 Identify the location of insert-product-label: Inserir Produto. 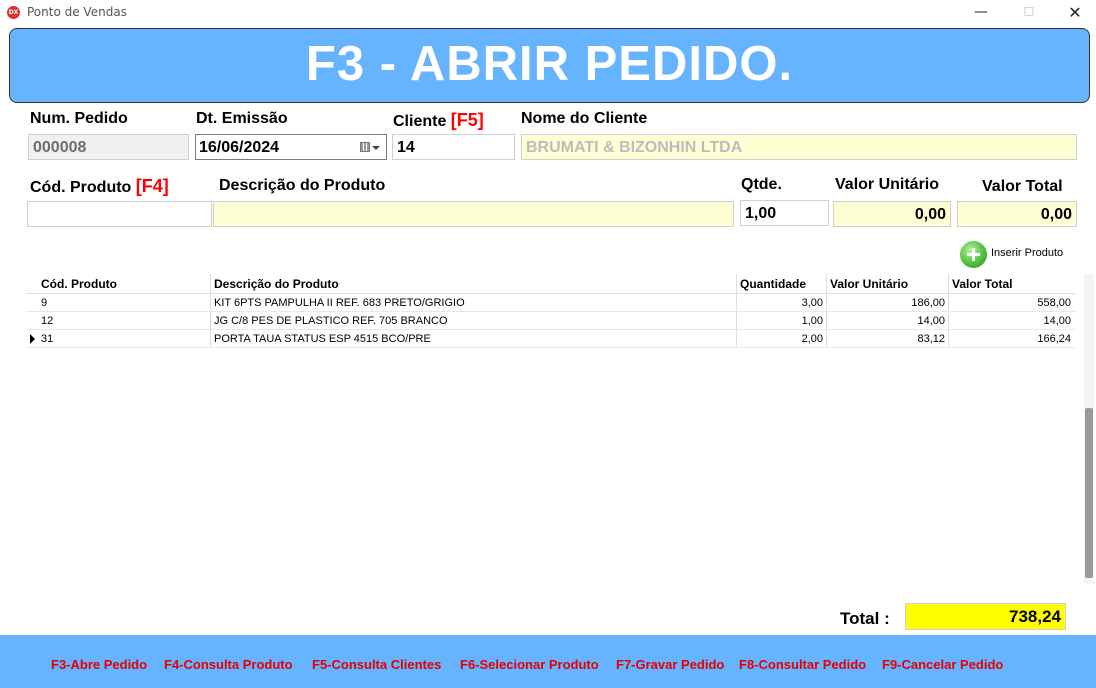
(1027, 253).